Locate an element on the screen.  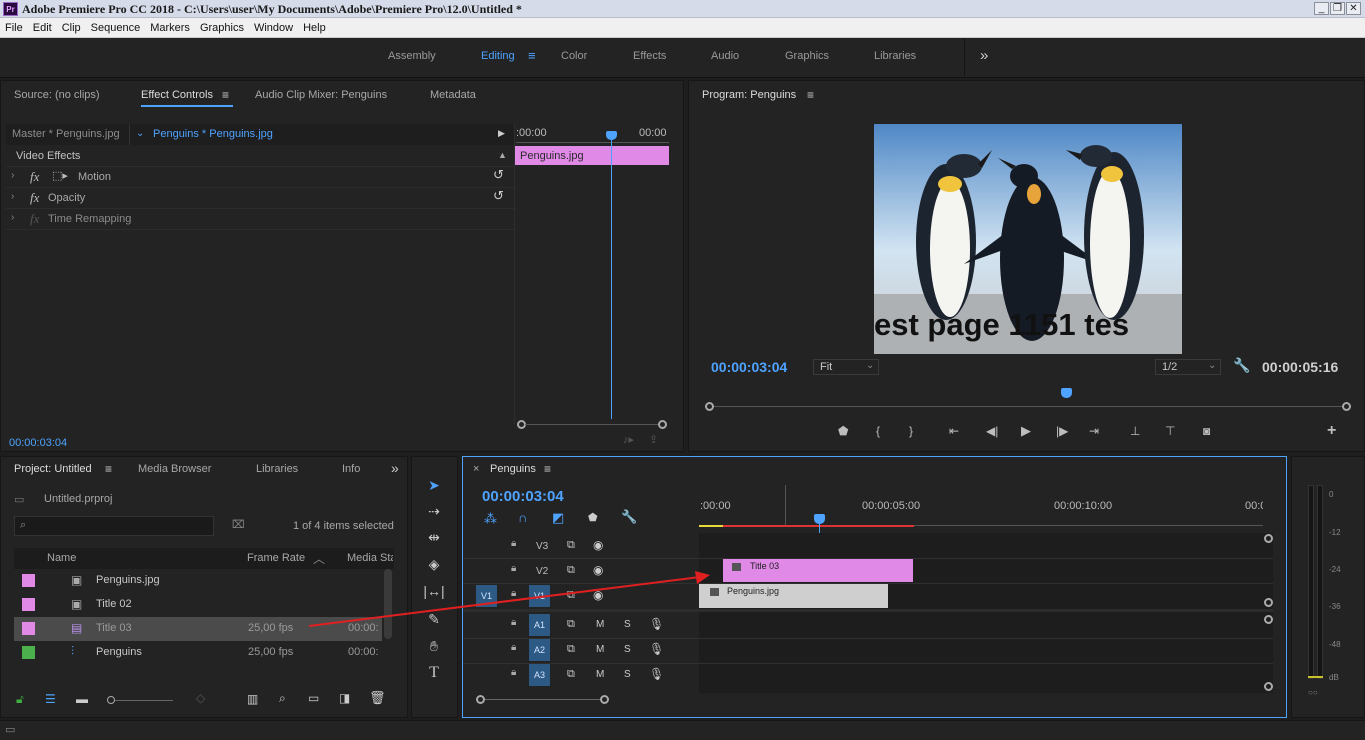
track-target-a3: A3 is located at coordinates (539, 675).